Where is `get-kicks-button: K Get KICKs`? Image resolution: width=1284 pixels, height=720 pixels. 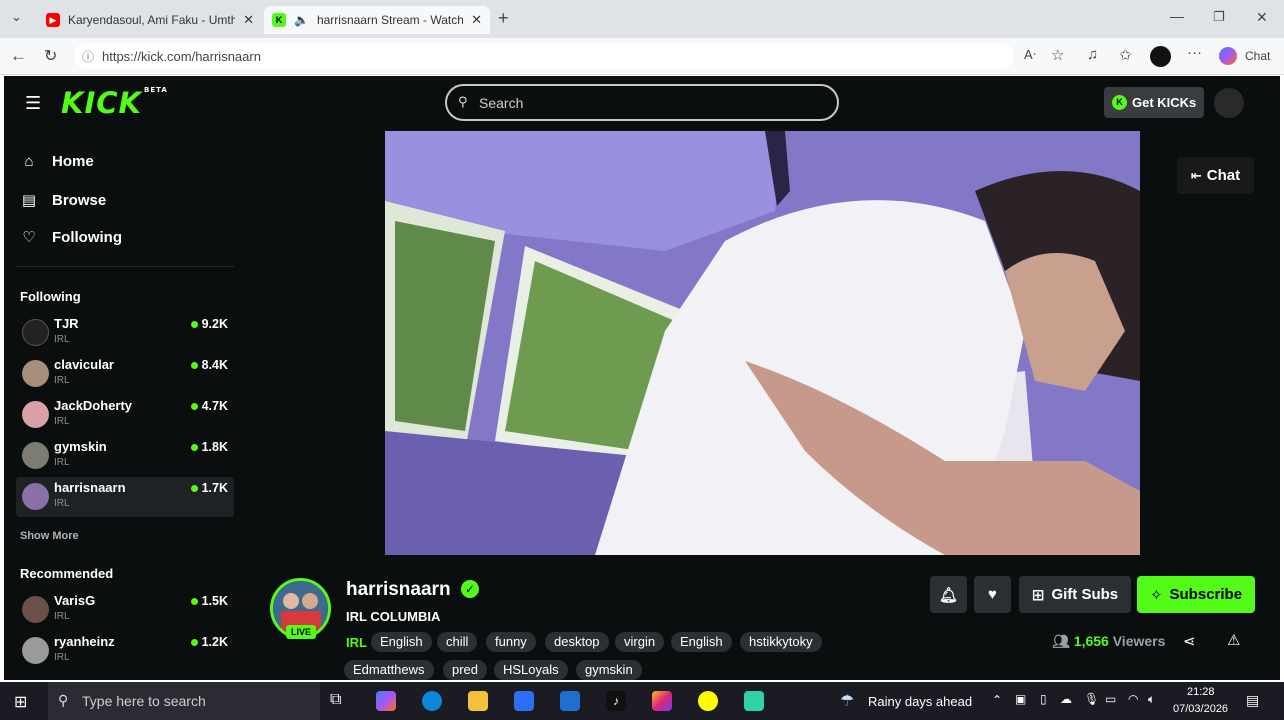
get-kicks-button: K Get KICKs is located at coordinates (1154, 102).